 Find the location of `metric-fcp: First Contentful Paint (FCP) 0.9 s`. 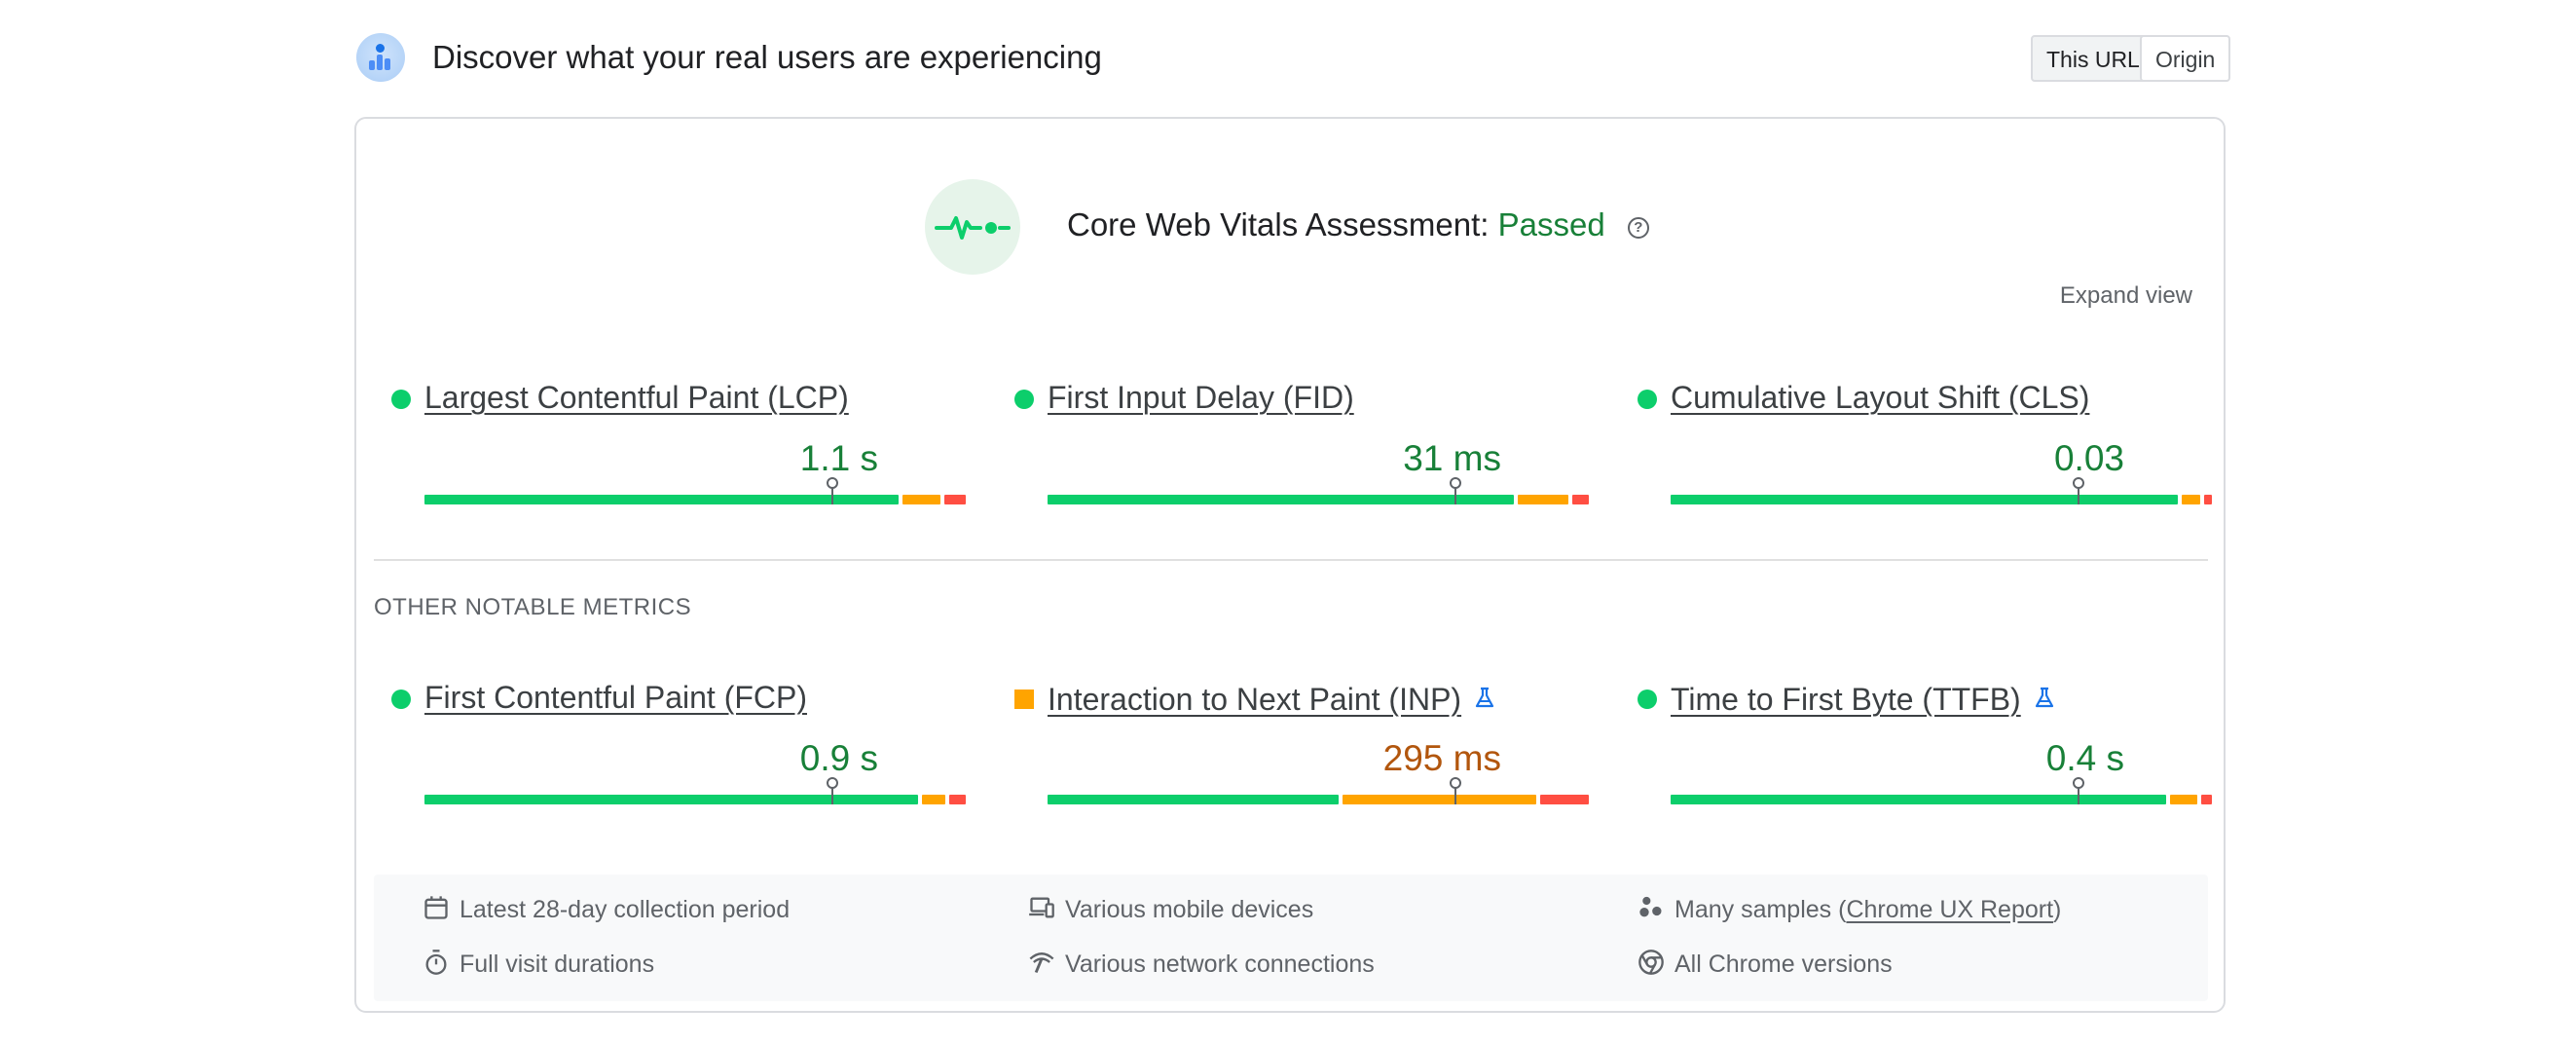

metric-fcp: First Contentful Paint (FCP) 0.9 s is located at coordinates (678, 742).